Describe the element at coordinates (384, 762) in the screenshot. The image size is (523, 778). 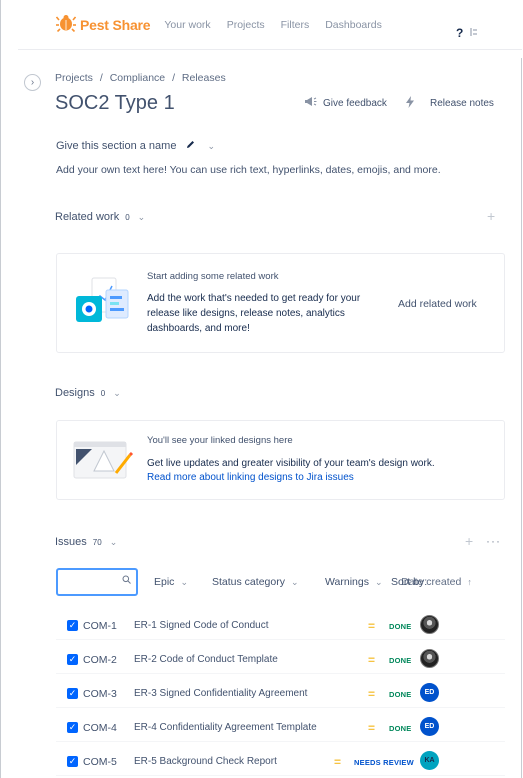
I see `status-badge: NEEDS REVIEW` at that location.